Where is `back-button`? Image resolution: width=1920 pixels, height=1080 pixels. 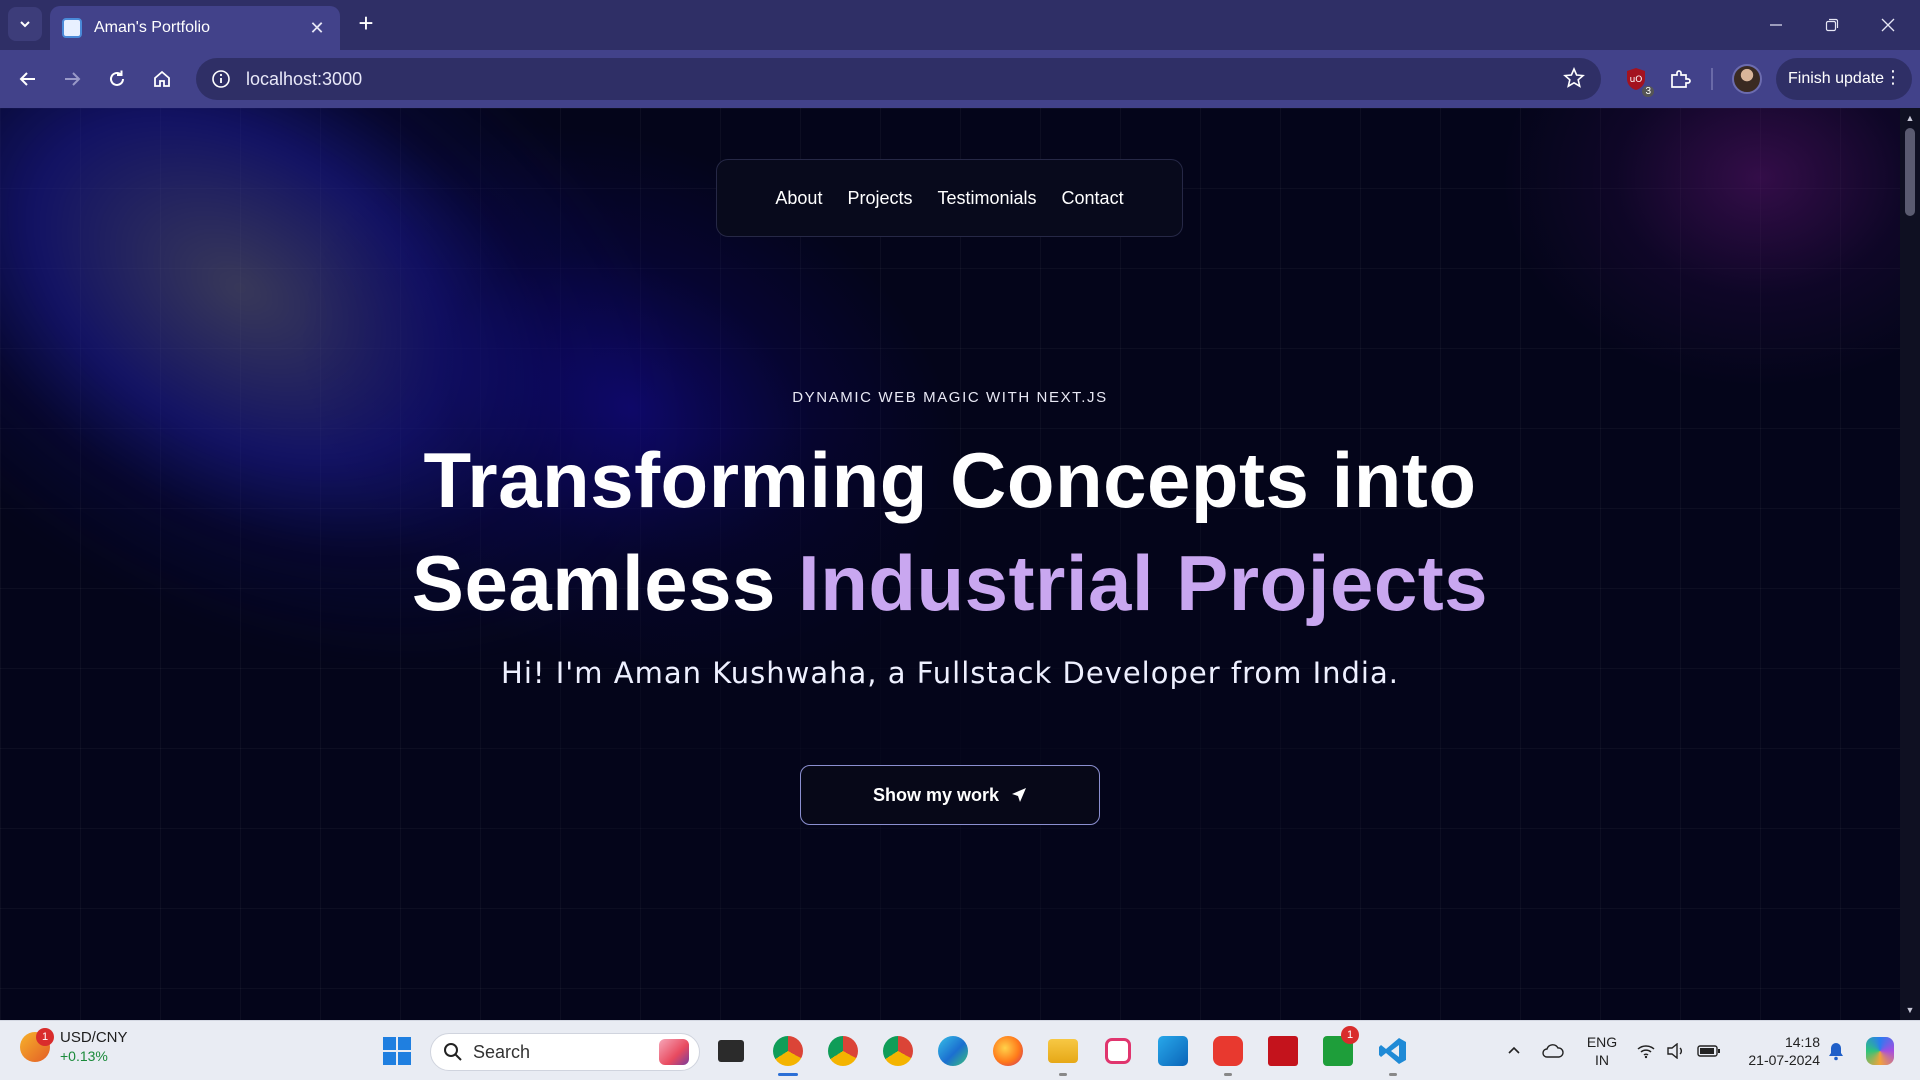
back-button is located at coordinates (28, 79).